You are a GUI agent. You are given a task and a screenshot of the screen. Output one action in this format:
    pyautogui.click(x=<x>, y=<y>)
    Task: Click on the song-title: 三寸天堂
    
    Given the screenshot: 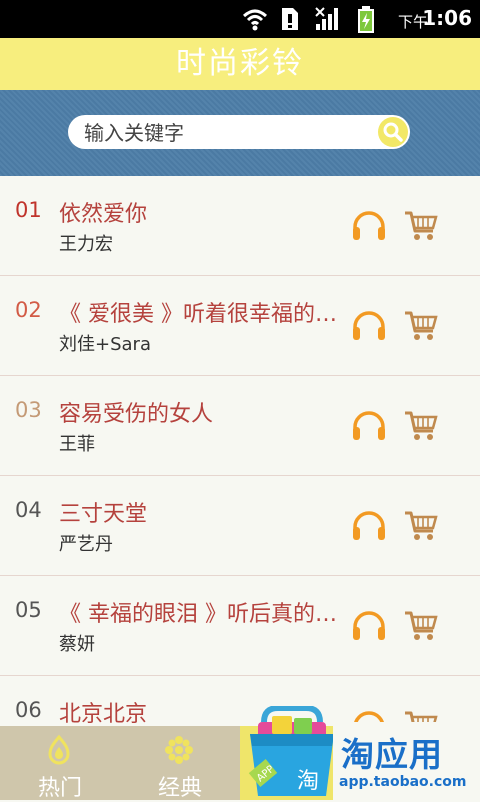 What is the action you would take?
    pyautogui.click(x=103, y=514)
    